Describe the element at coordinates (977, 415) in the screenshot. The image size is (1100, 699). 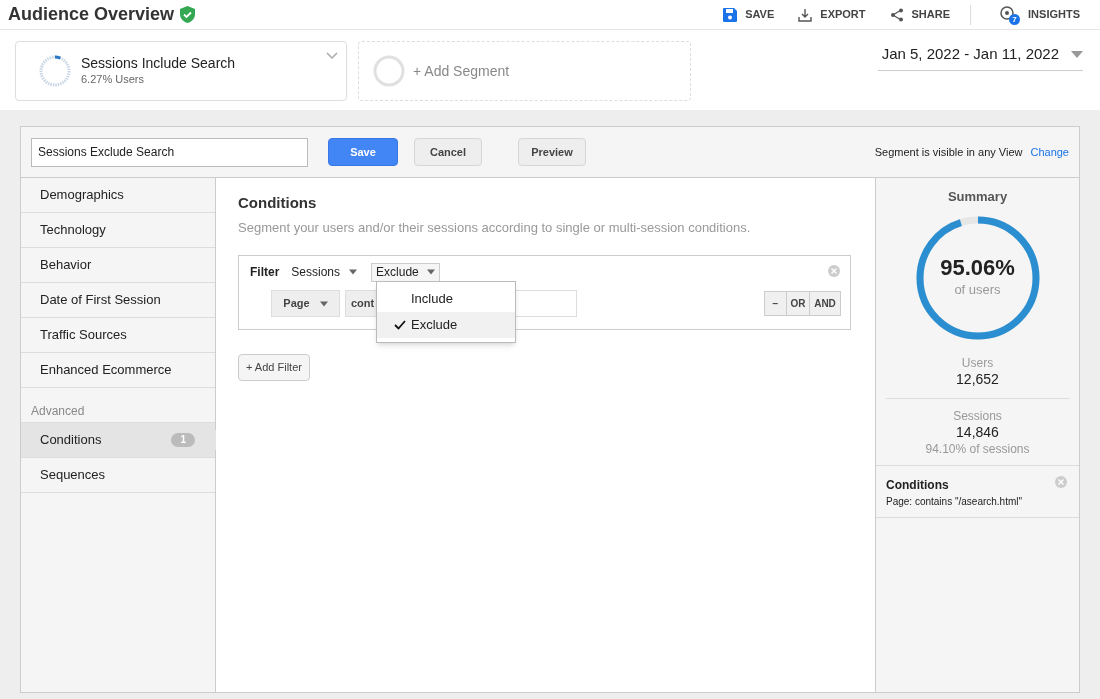
I see `metric-label: Sessions` at that location.